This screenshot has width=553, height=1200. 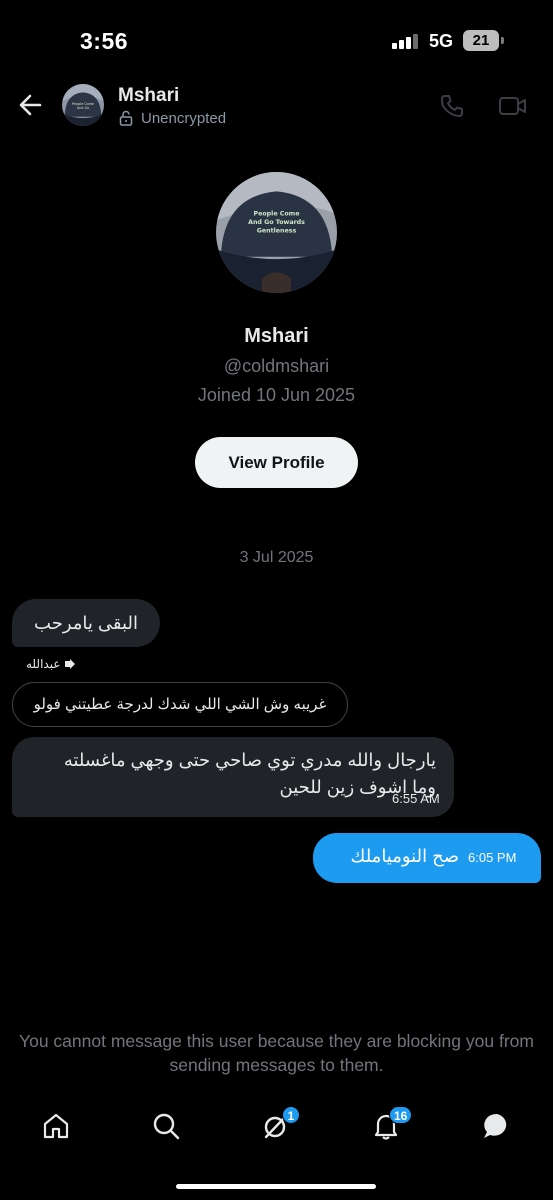 I want to click on nav-messages, so click(x=497, y=1126).